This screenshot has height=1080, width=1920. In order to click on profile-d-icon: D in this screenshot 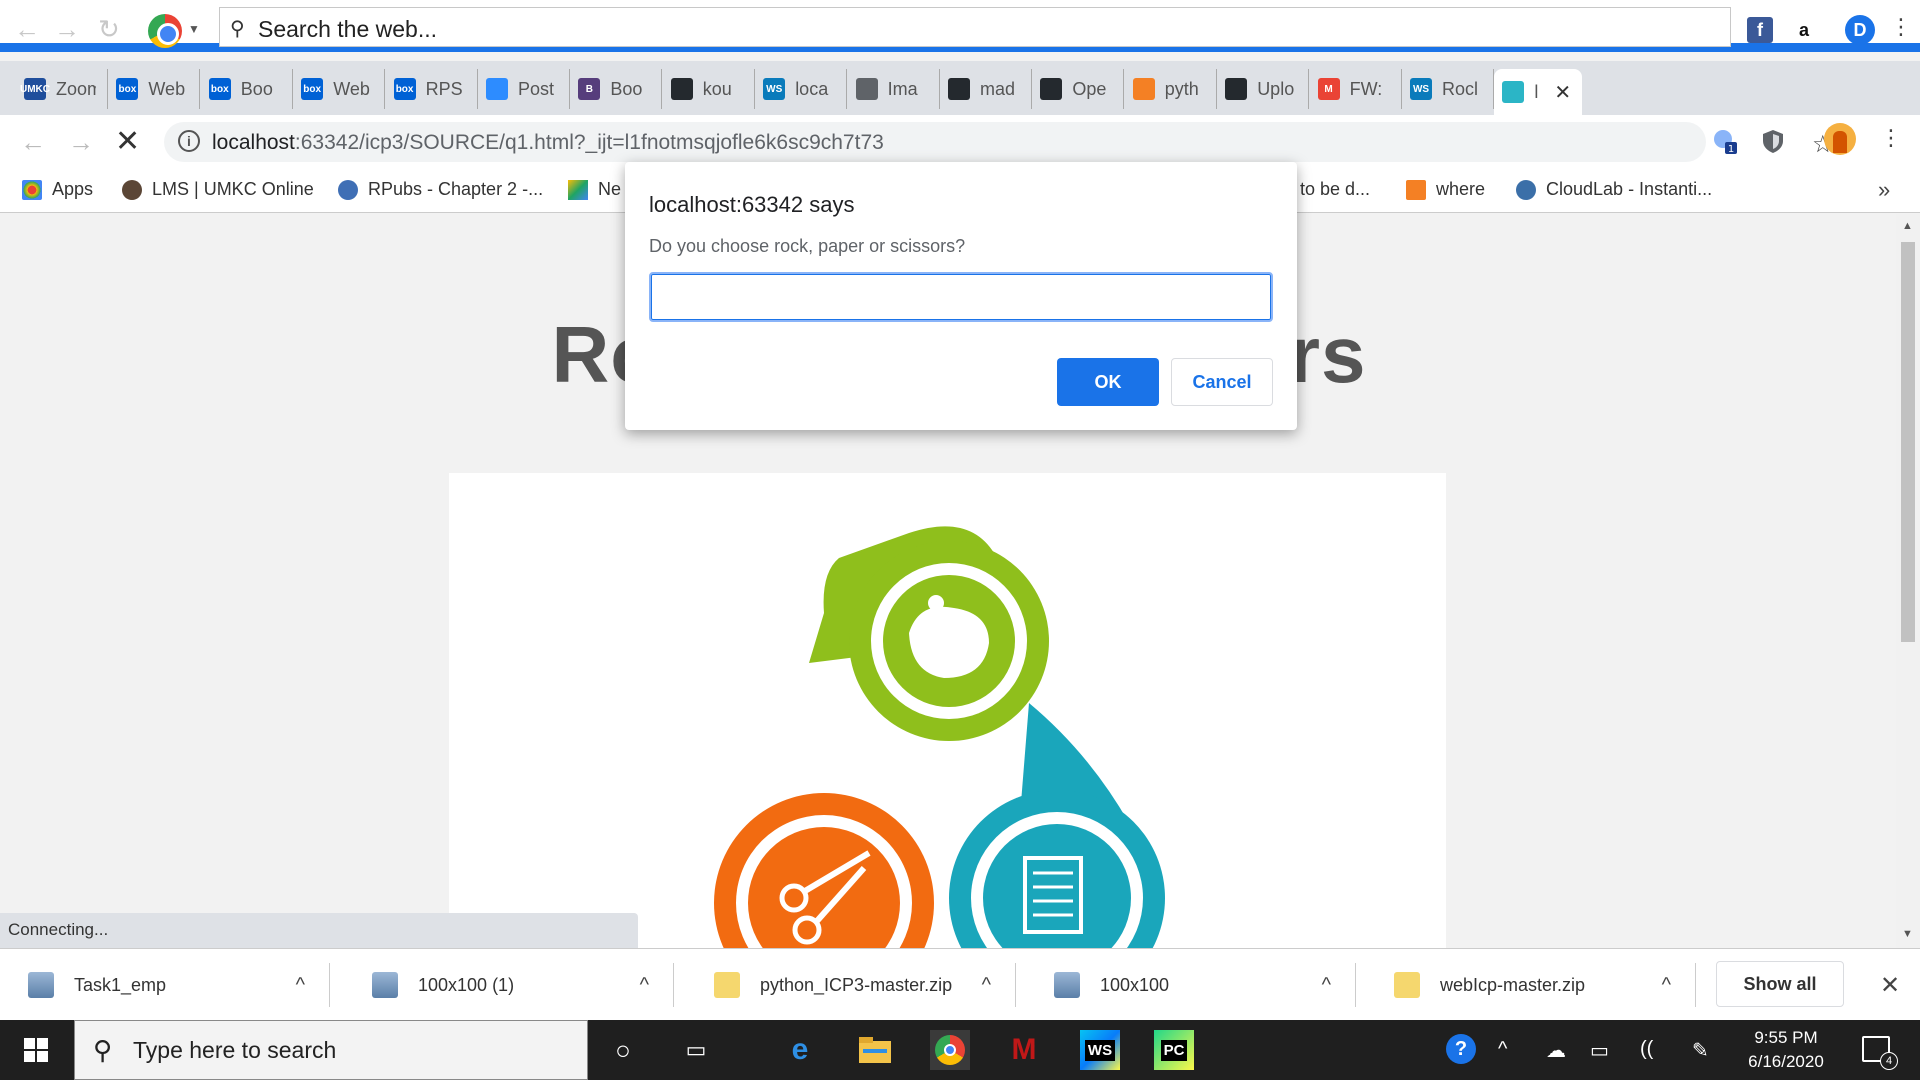, I will do `click(1860, 30)`.